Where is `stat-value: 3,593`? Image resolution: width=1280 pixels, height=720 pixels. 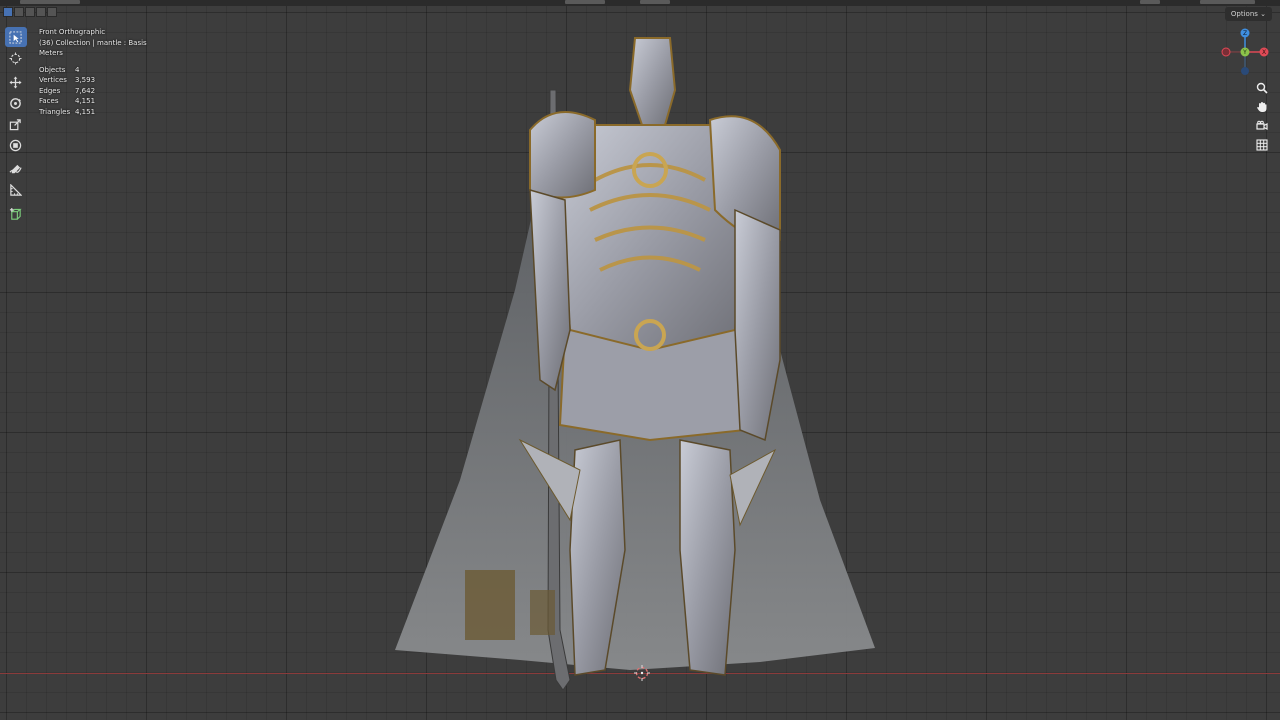
stat-value: 3,593 is located at coordinates (85, 80).